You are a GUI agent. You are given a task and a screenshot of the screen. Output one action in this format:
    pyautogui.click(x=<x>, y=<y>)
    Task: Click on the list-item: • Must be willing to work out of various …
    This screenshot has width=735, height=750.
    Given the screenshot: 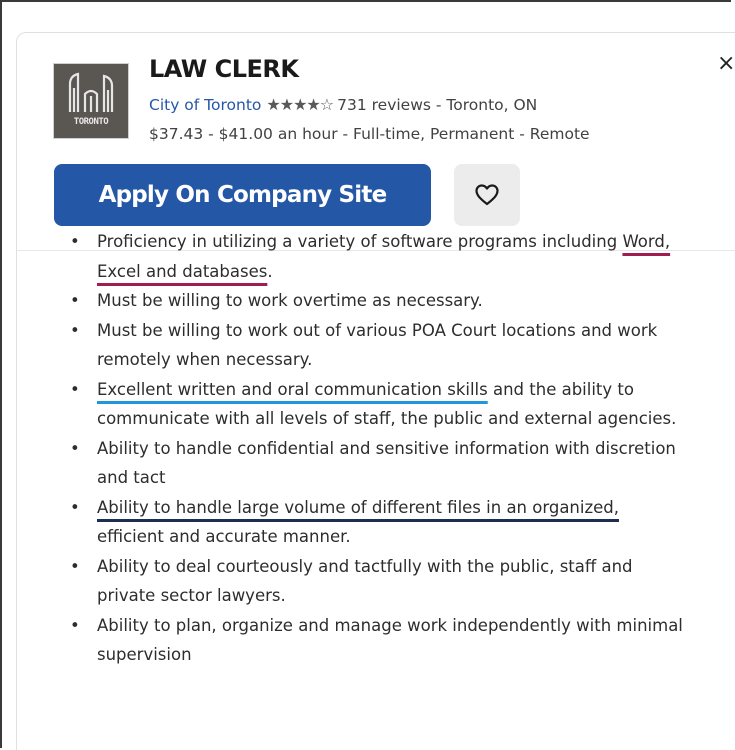 What is the action you would take?
    pyautogui.click(x=380, y=345)
    